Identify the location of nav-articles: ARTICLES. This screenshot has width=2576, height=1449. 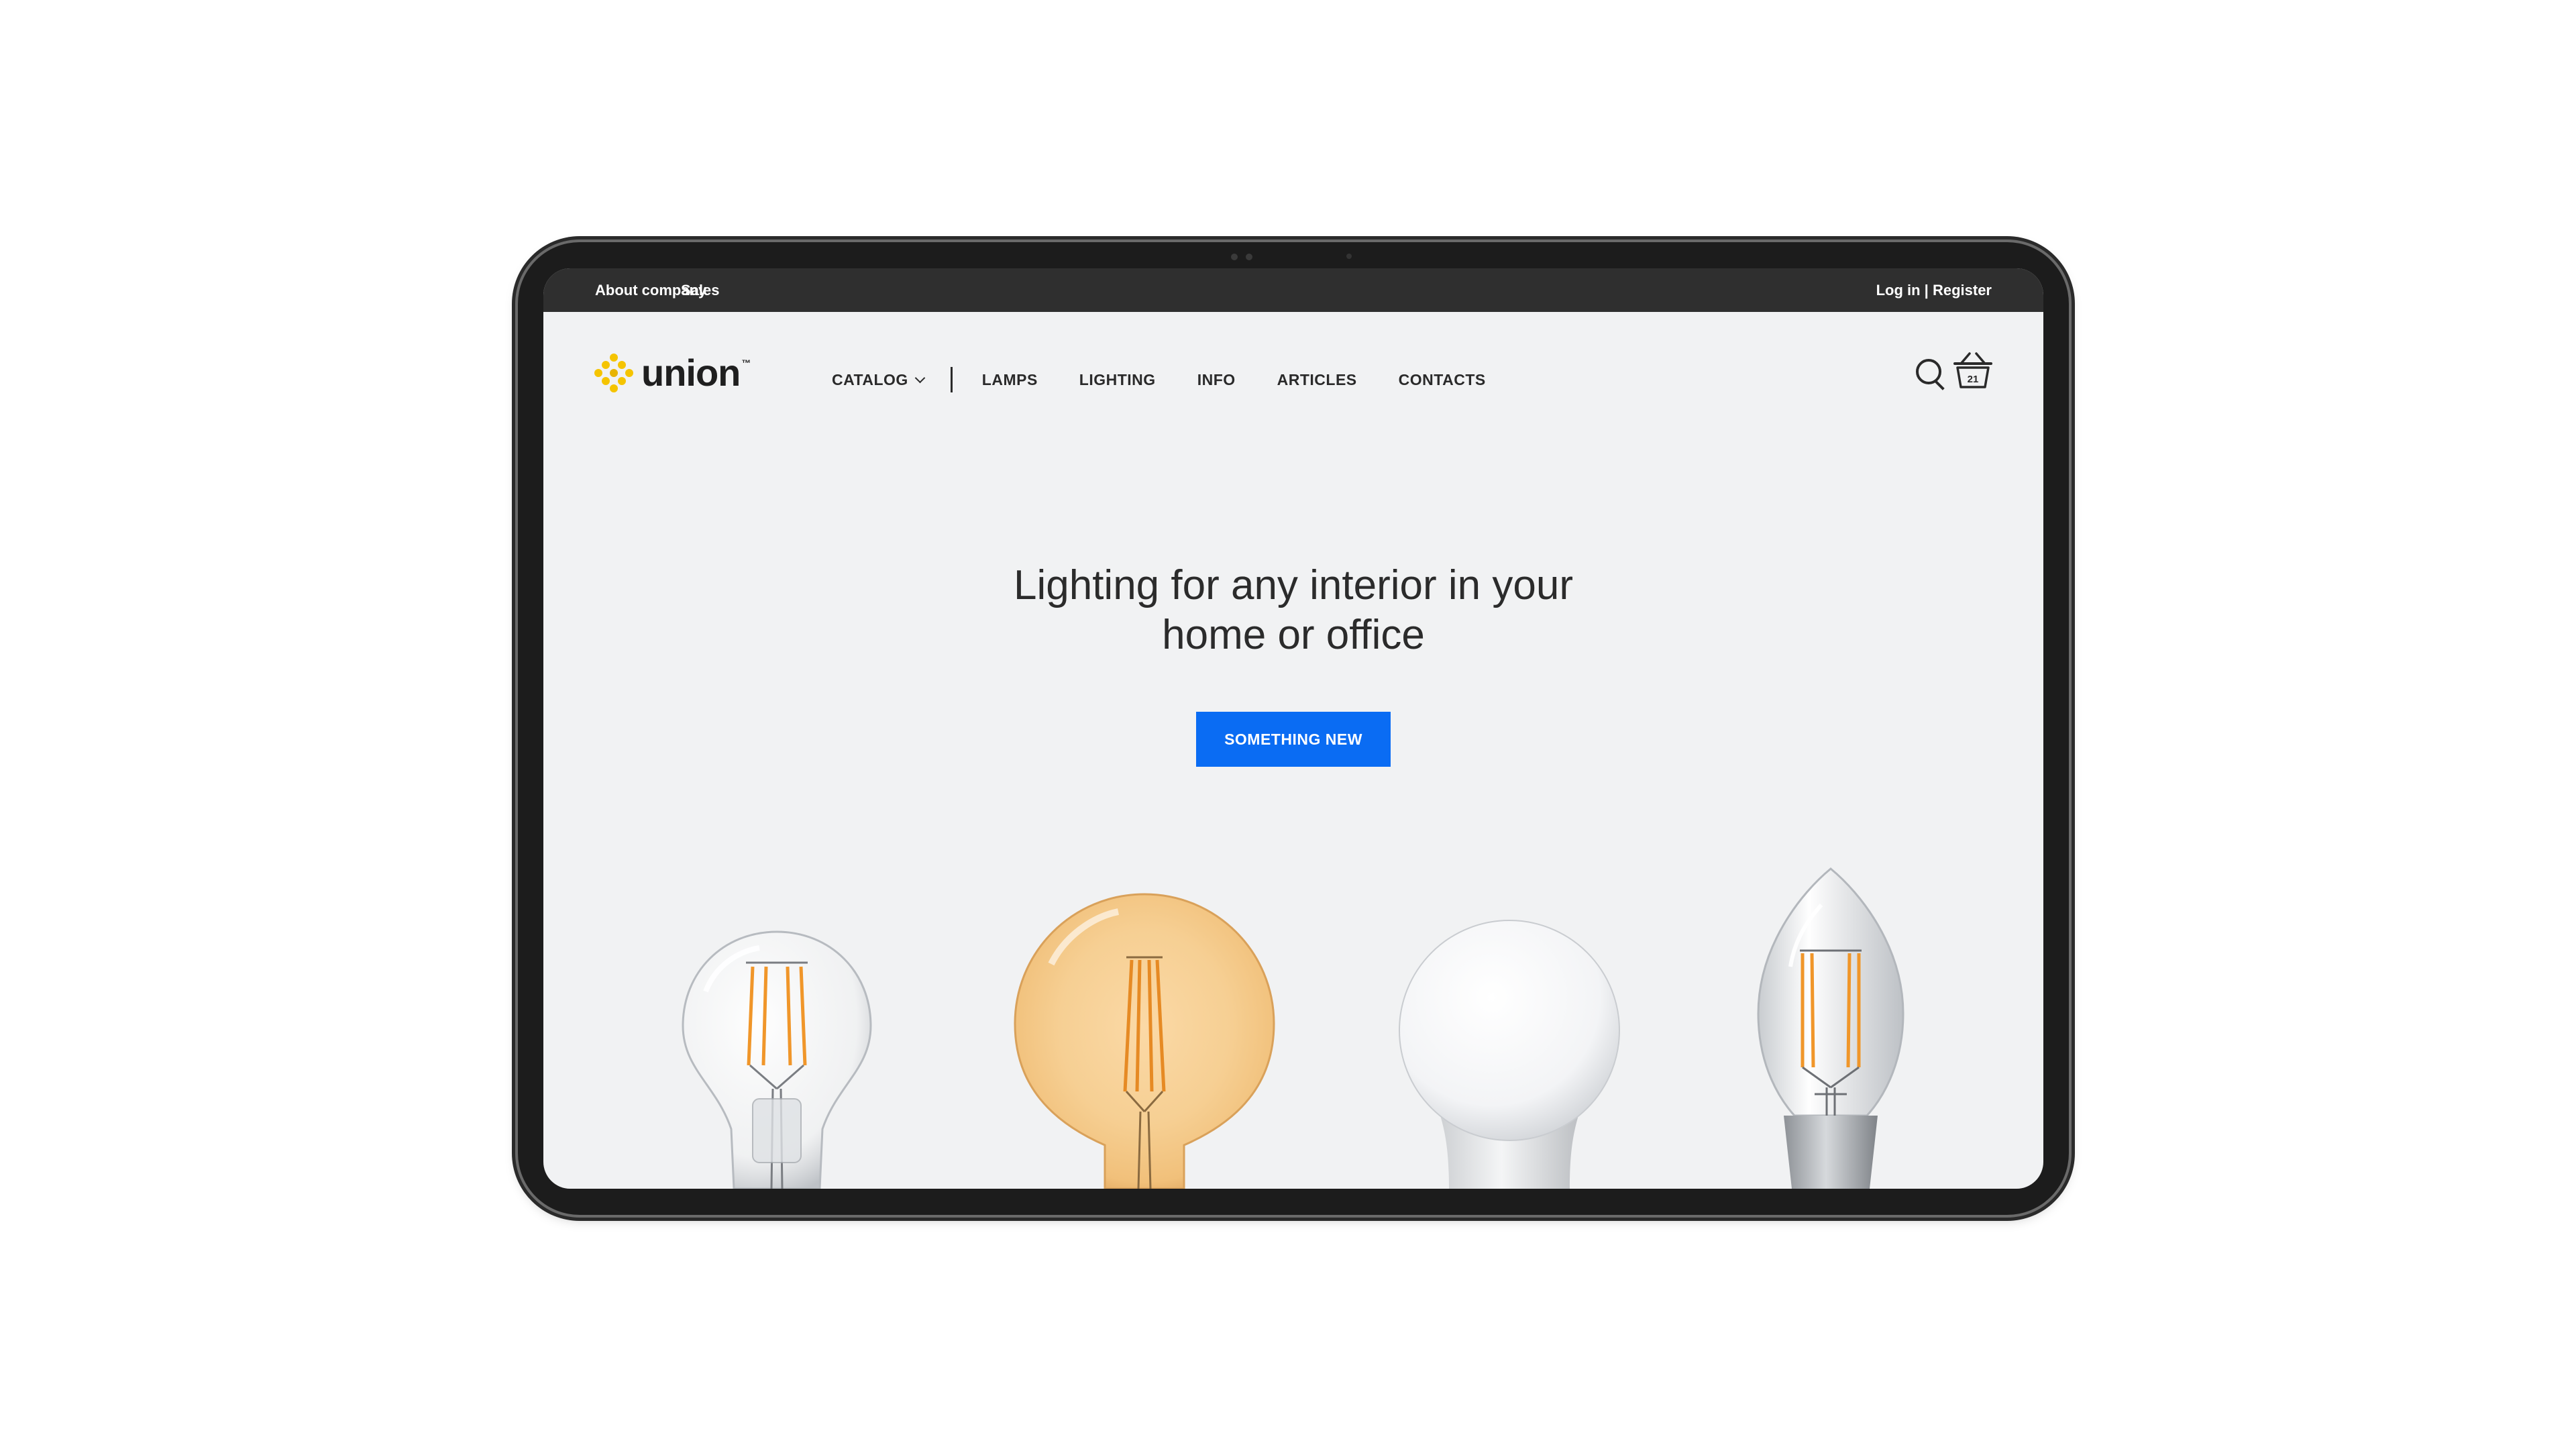
(1317, 380).